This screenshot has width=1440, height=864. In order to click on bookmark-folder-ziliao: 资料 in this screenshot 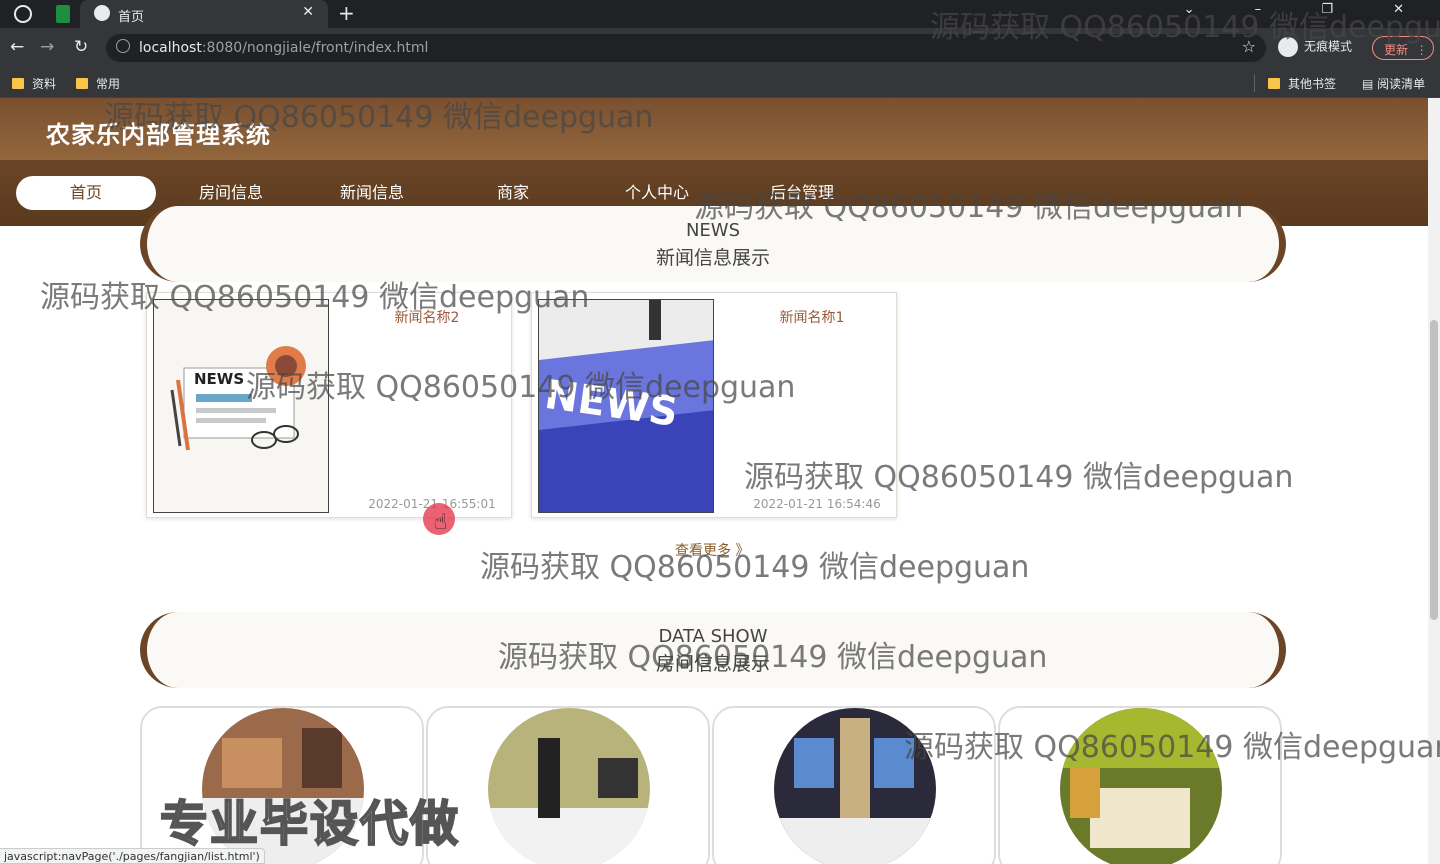, I will do `click(34, 83)`.